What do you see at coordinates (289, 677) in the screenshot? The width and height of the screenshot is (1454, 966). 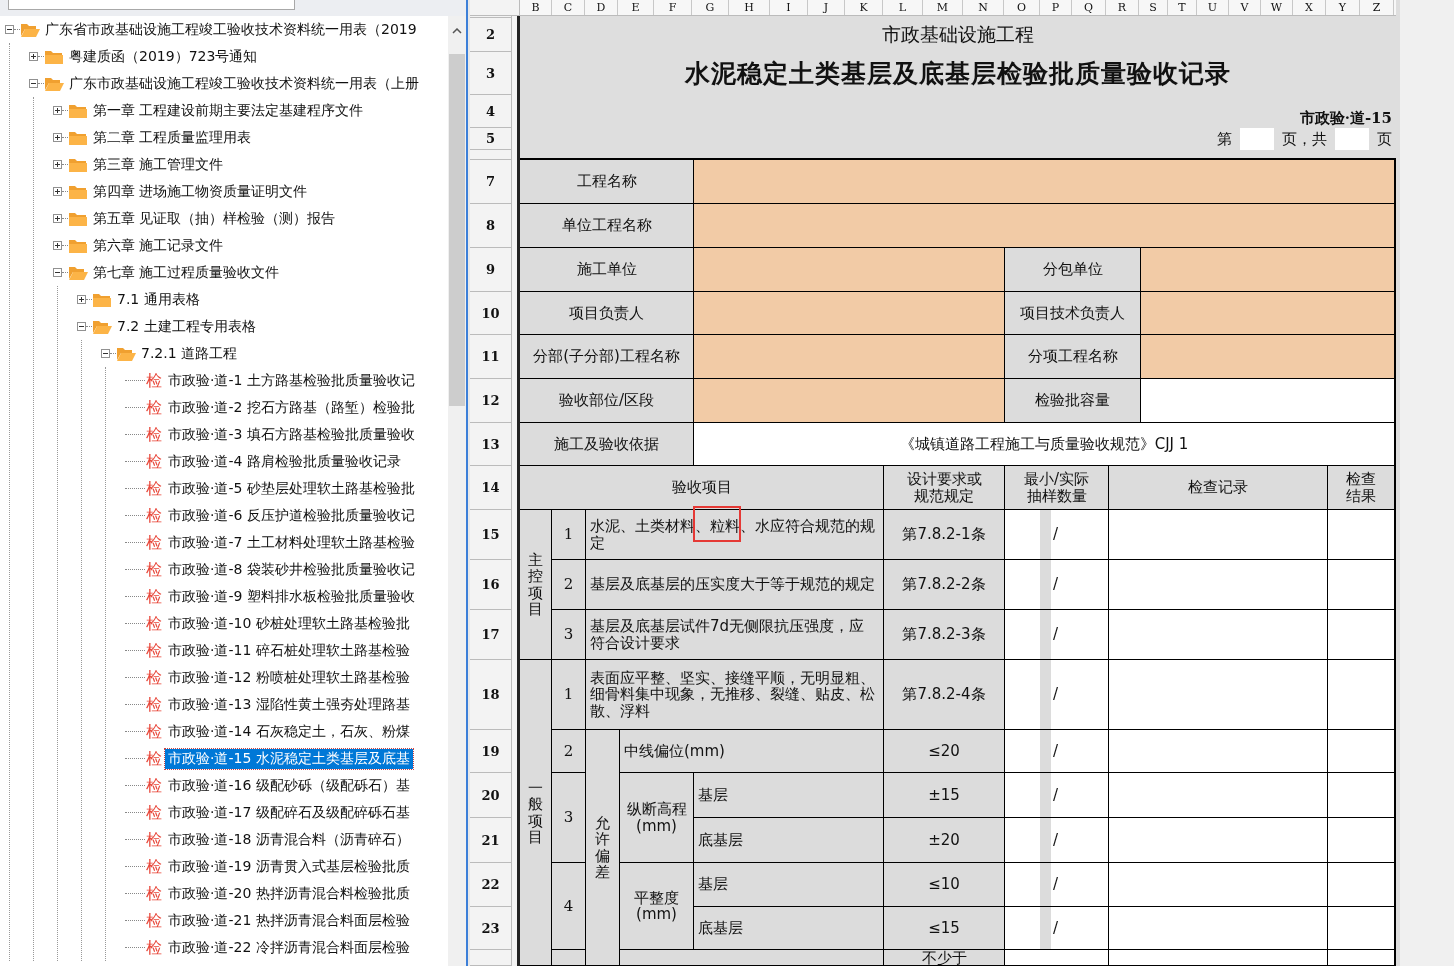 I see `tree-item: 市政验·道-12 粉喷桩处理软土路基检验` at bounding box center [289, 677].